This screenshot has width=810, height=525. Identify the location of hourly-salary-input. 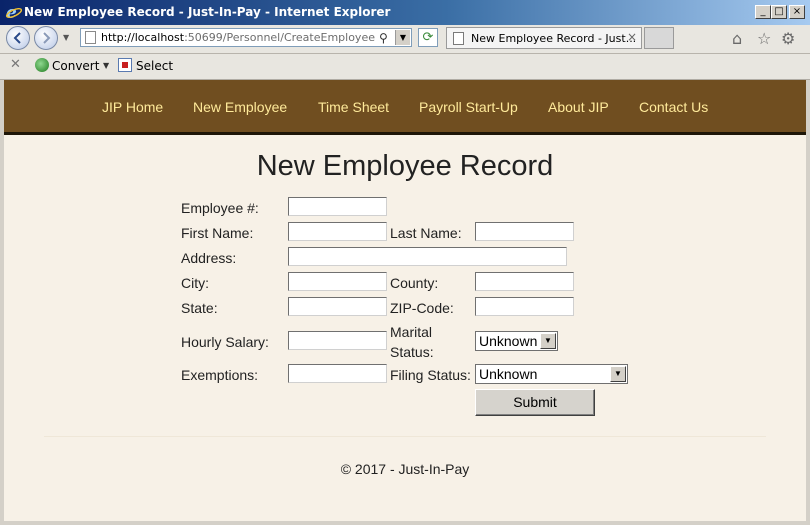
(337, 340).